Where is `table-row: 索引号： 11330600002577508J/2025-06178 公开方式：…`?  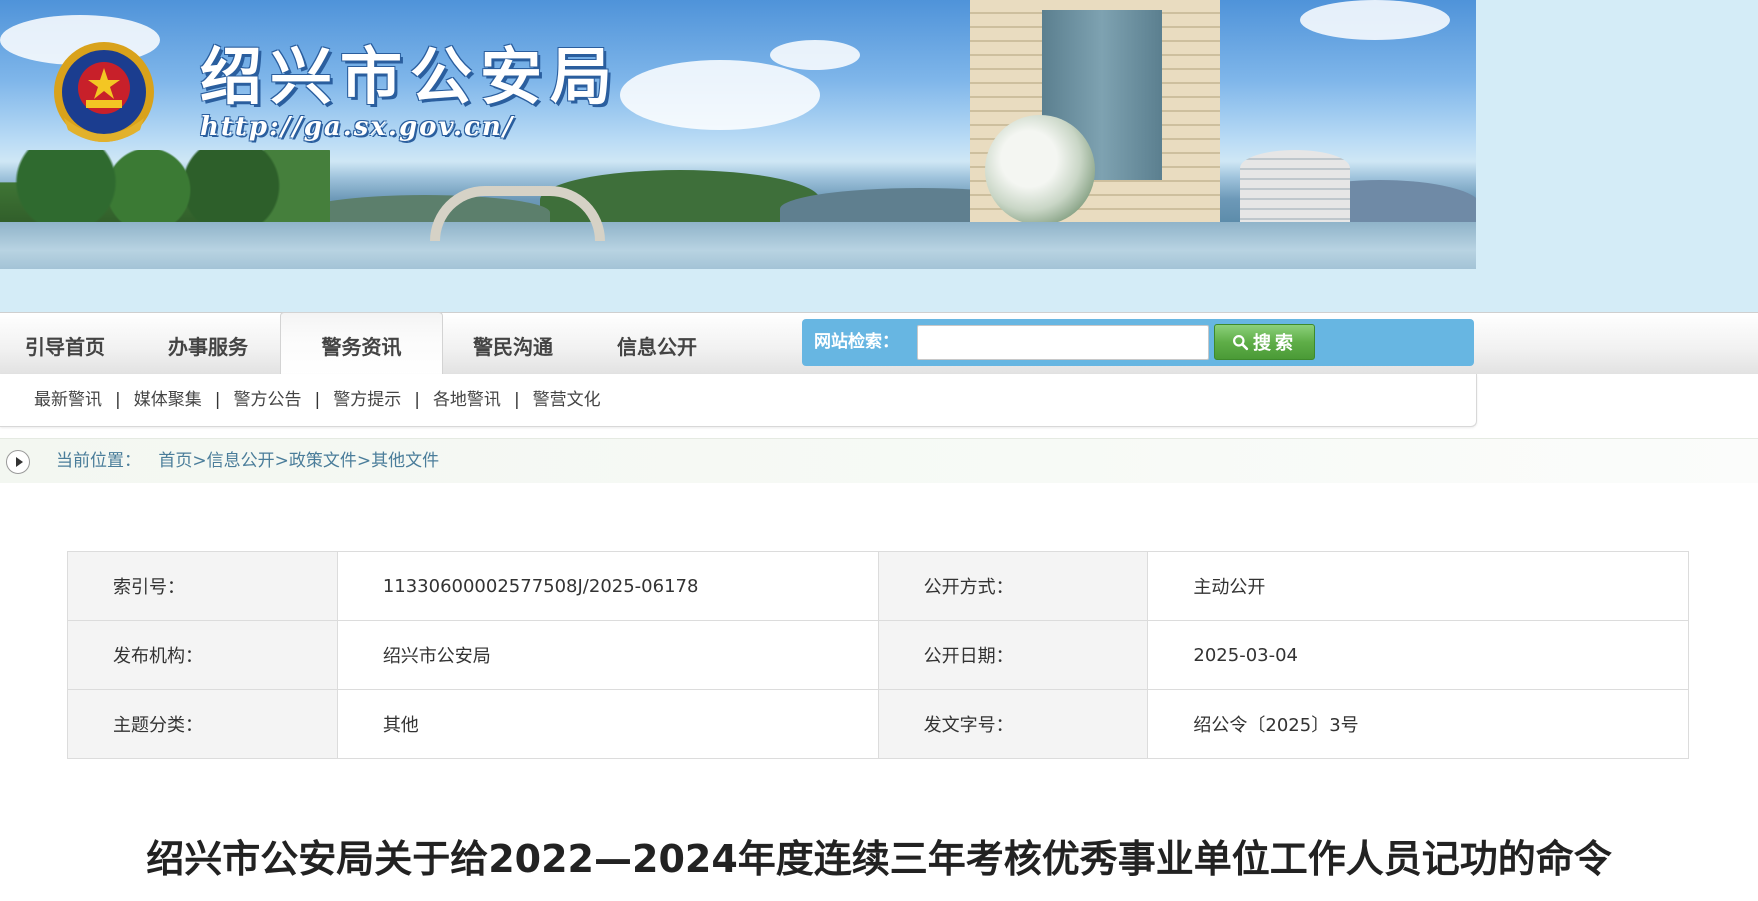 table-row: 索引号： 11330600002577508J/2025-06178 公开方式：… is located at coordinates (878, 586).